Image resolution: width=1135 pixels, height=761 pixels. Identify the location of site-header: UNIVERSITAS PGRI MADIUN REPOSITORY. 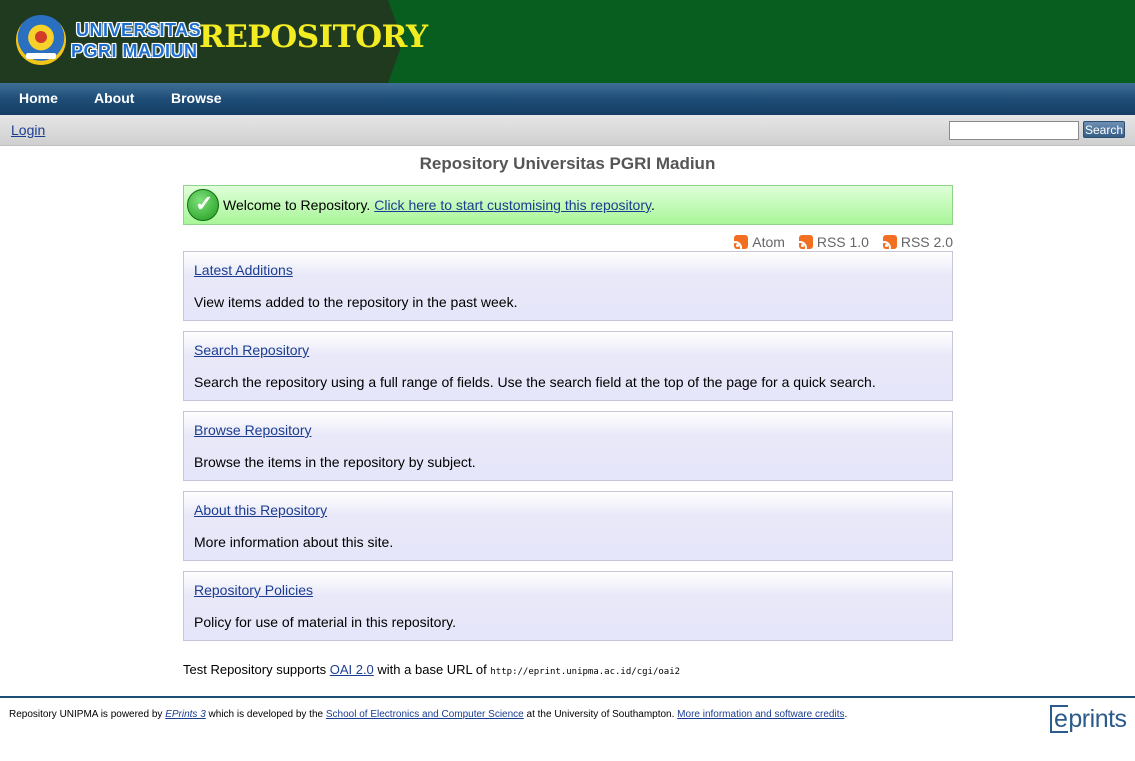
(567, 41).